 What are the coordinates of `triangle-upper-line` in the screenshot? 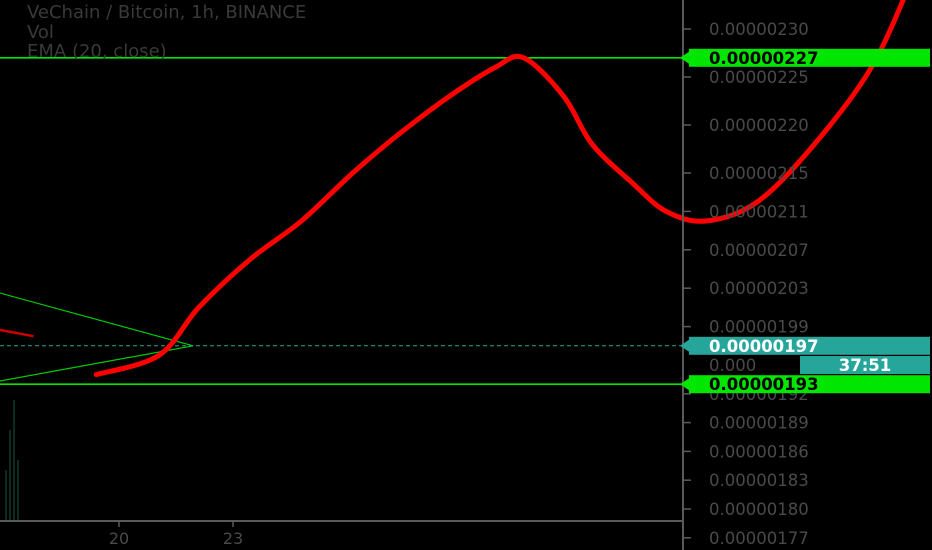 It's located at (97, 319).